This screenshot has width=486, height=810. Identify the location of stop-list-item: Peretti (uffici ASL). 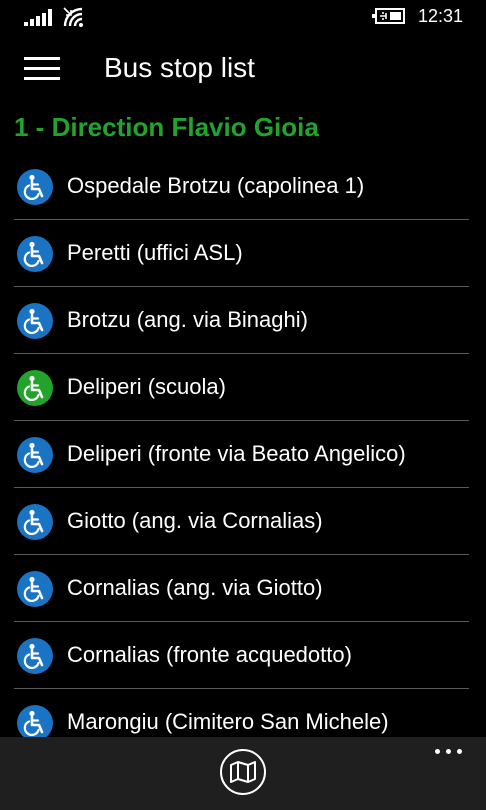
(241, 253).